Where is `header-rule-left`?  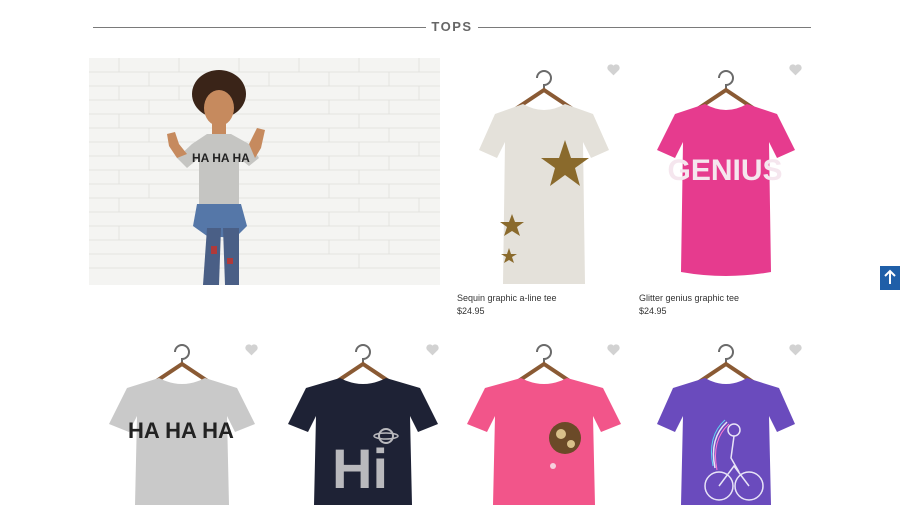 header-rule-left is located at coordinates (259, 27).